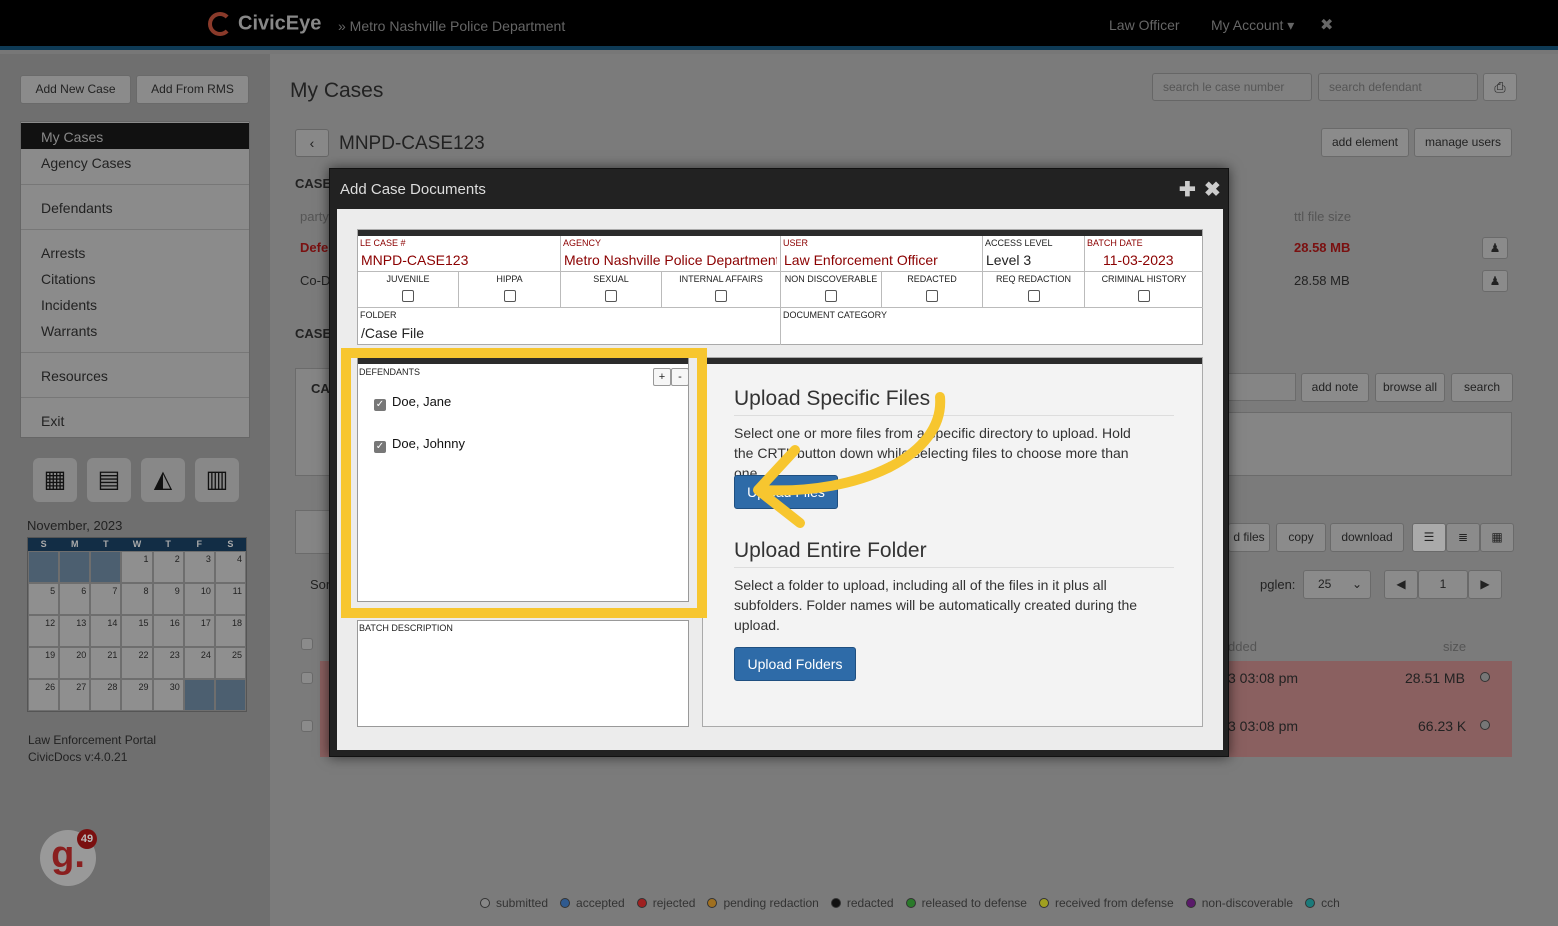  Describe the element at coordinates (230, 567) in the screenshot. I see `calendar-day: 4` at that location.